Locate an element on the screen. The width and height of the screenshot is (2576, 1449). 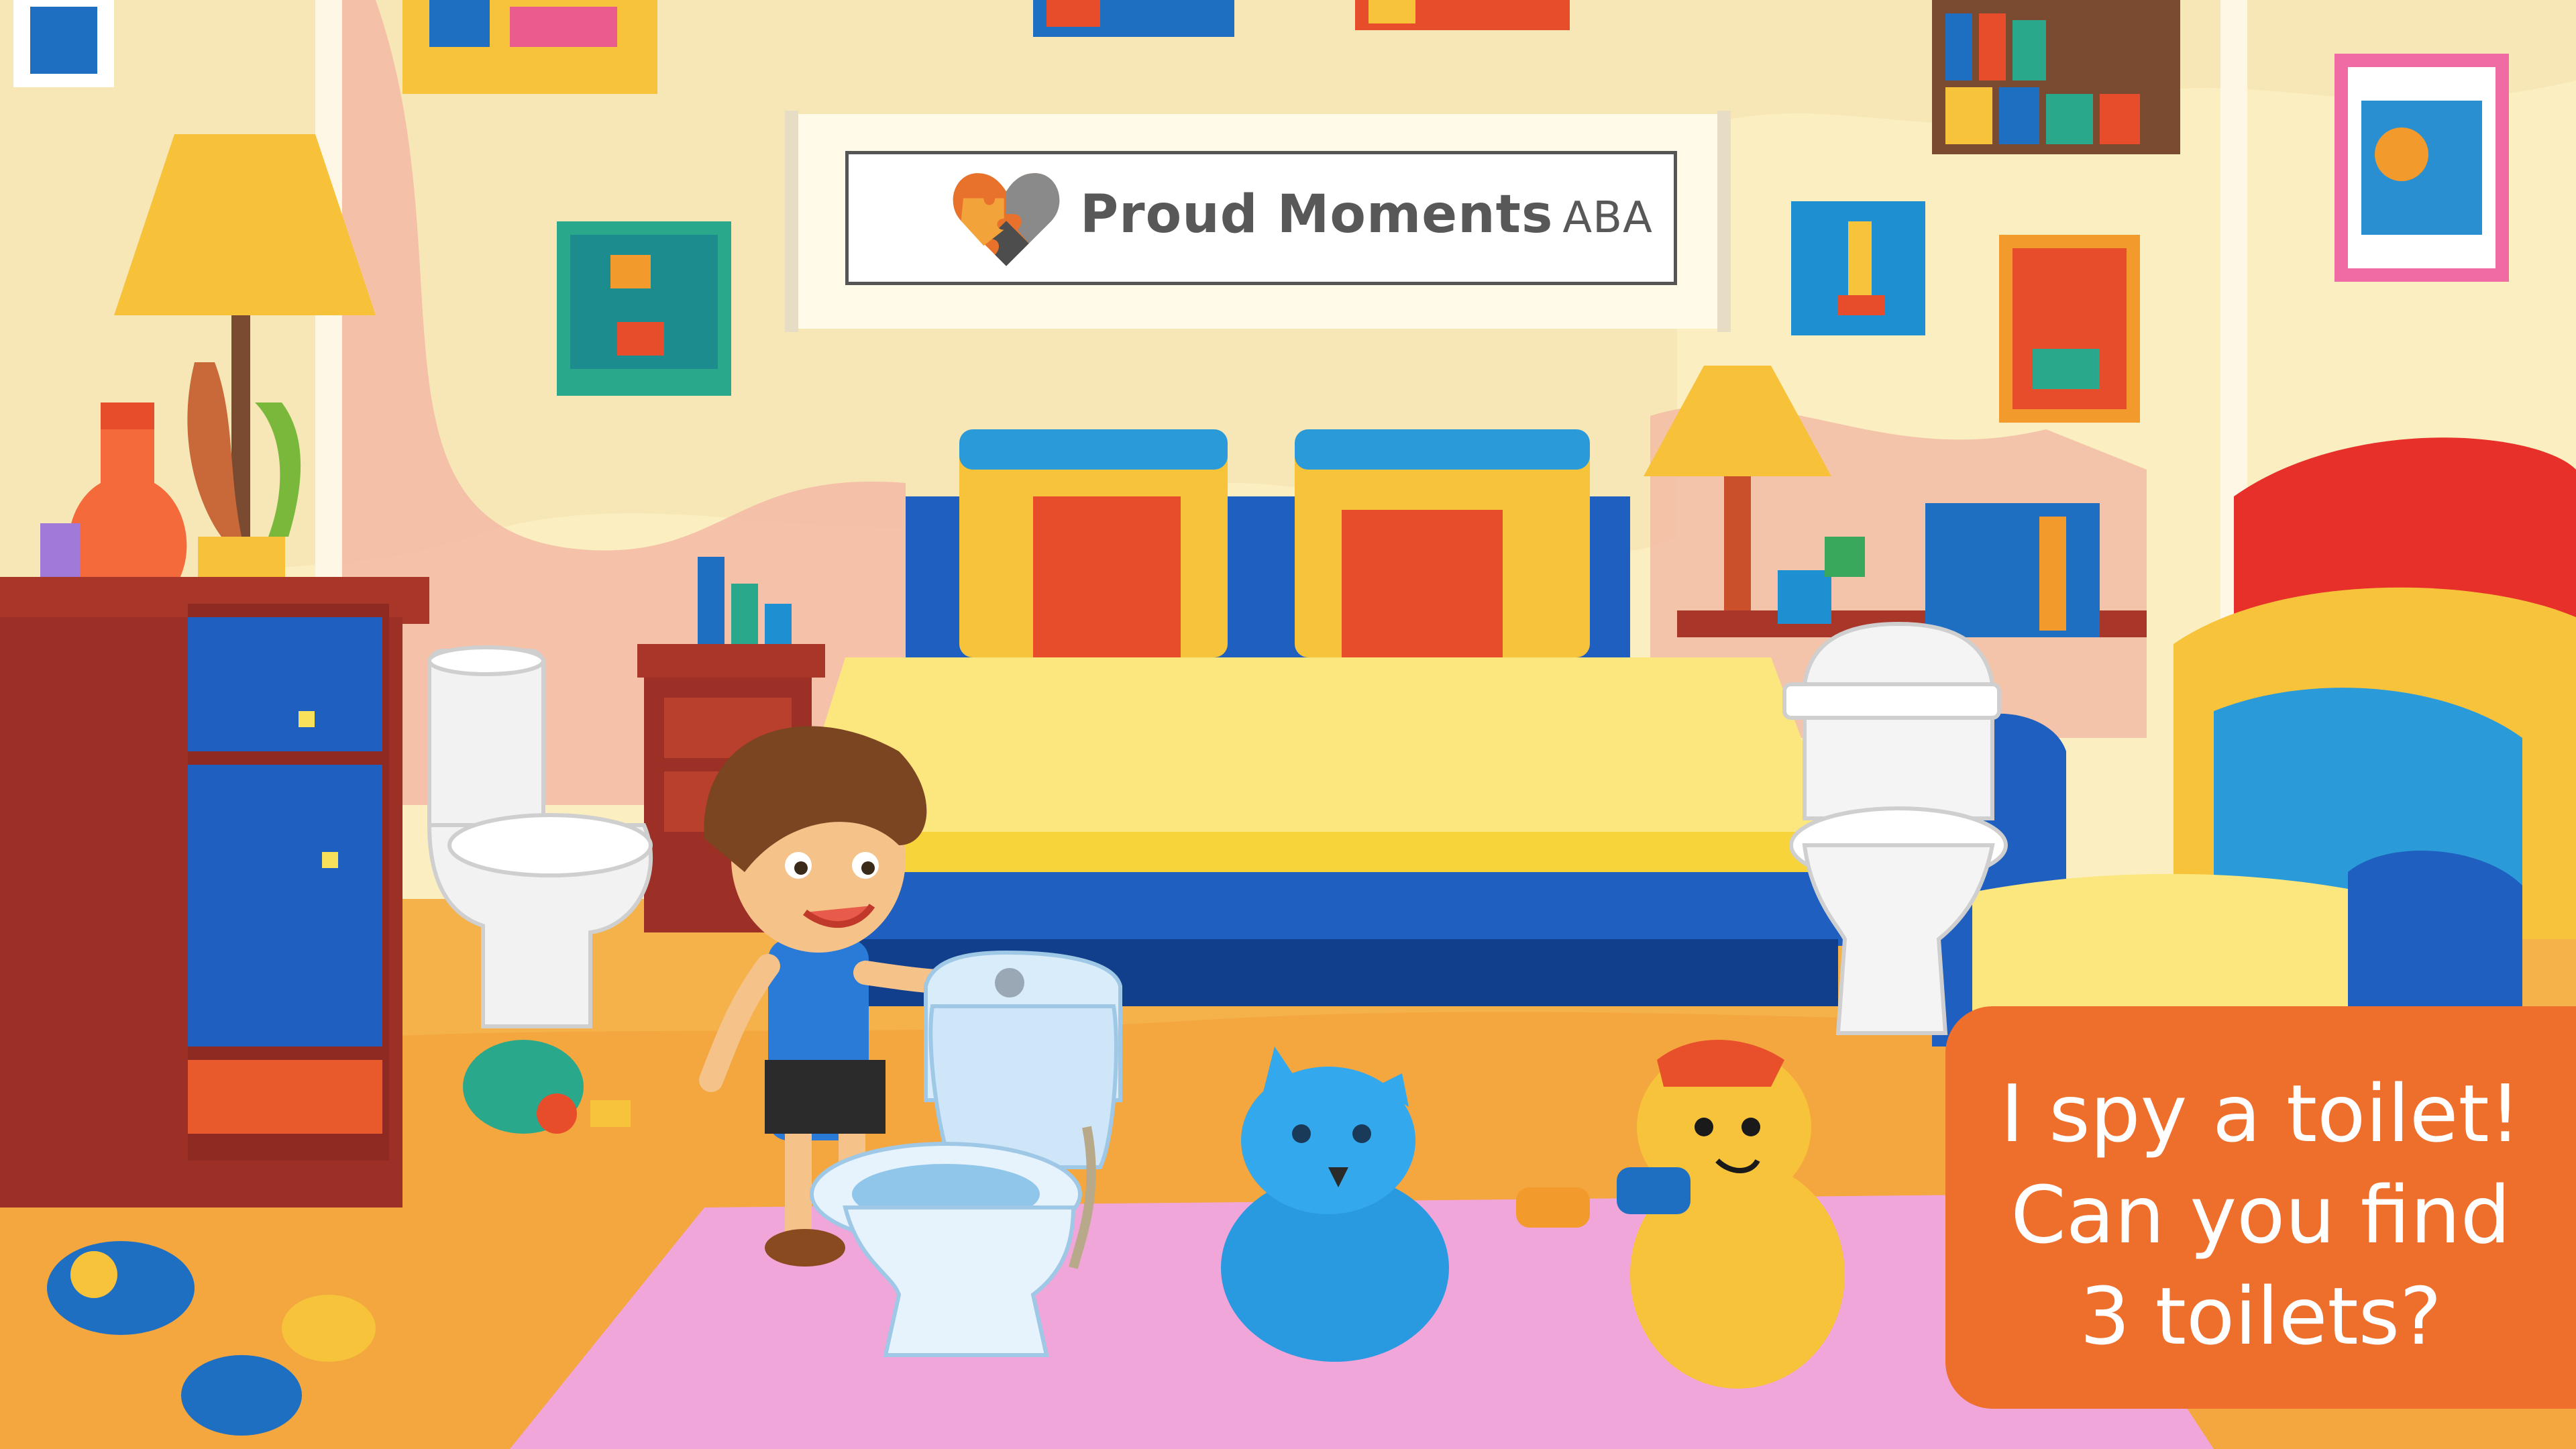
dresser is located at coordinates (214, 892).